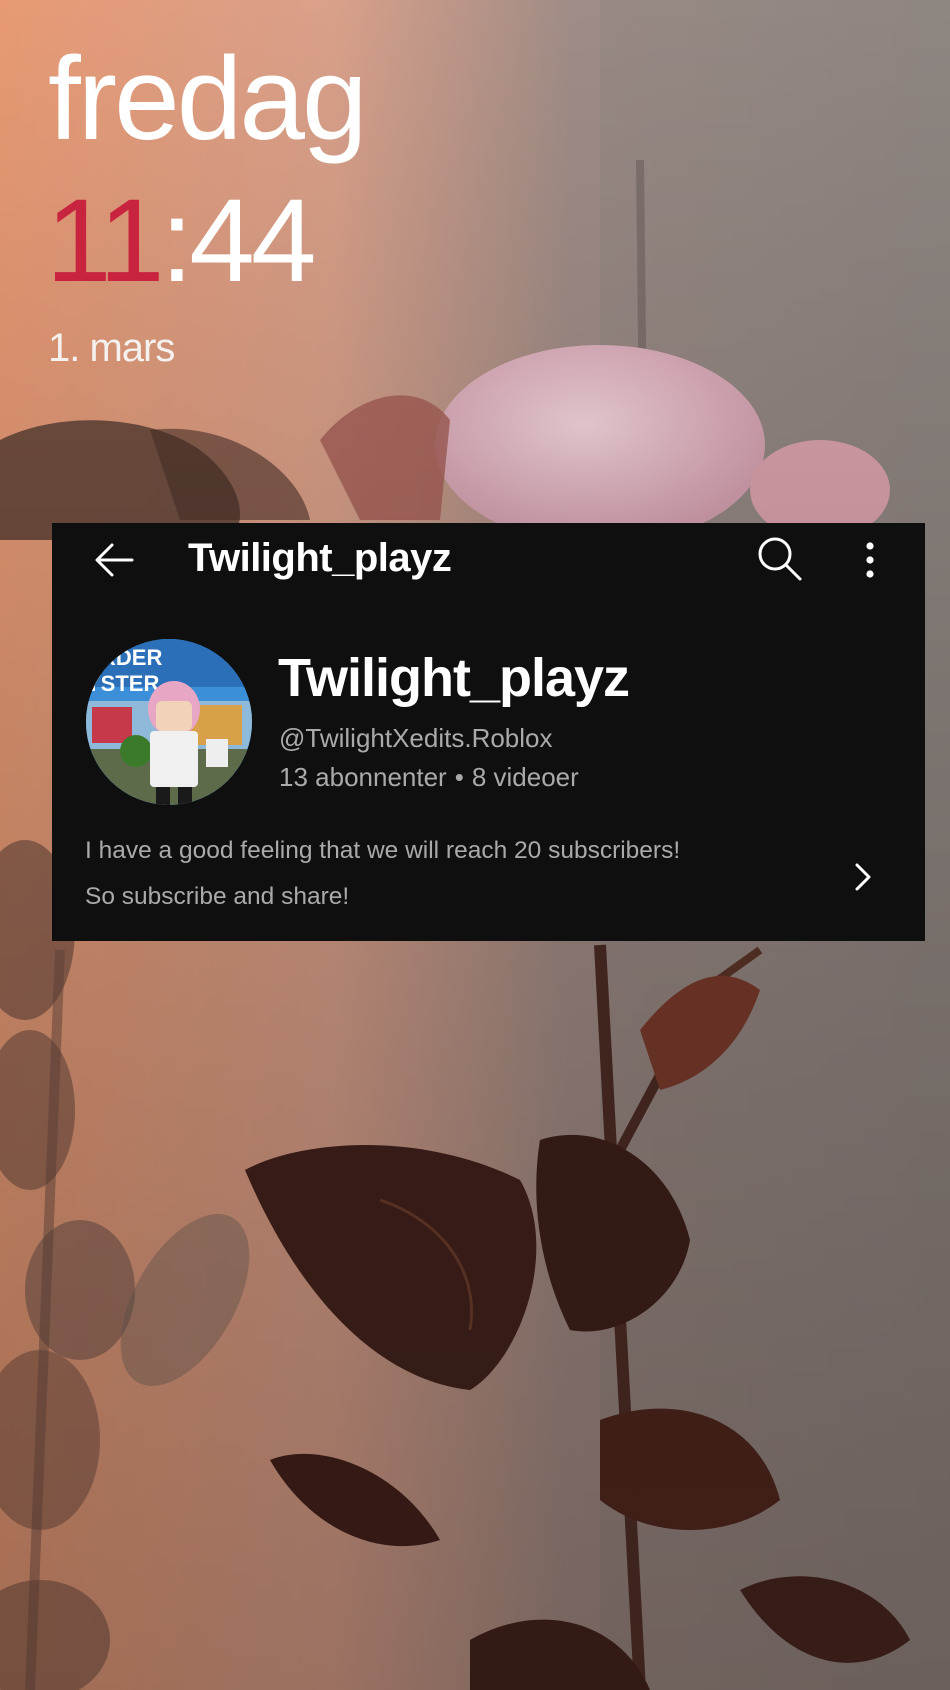  What do you see at coordinates (416, 738) in the screenshot?
I see `channel-handle: @TwilightXedits.Roblox` at bounding box center [416, 738].